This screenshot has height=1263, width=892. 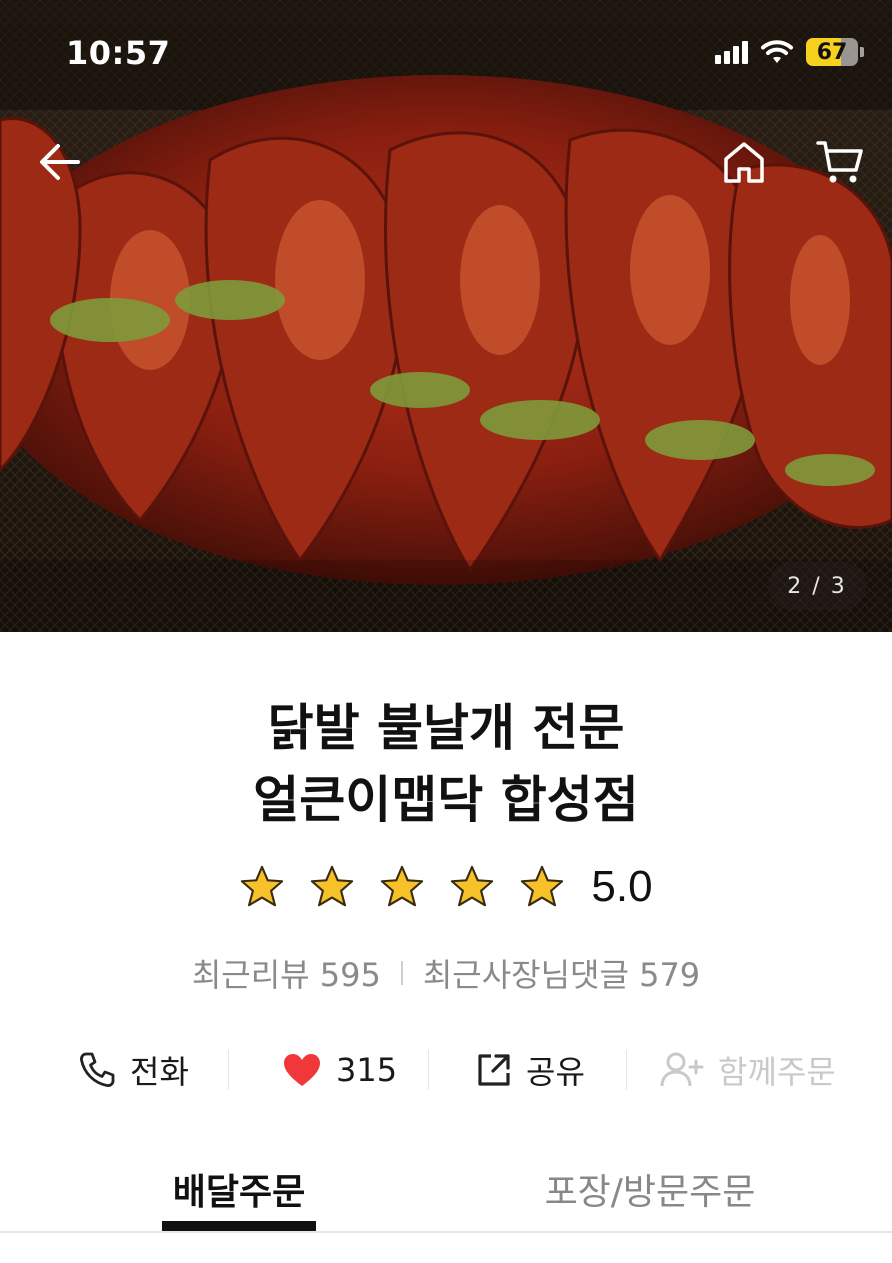 I want to click on tab-pickup: 포장/방문주문, so click(x=650, y=1189).